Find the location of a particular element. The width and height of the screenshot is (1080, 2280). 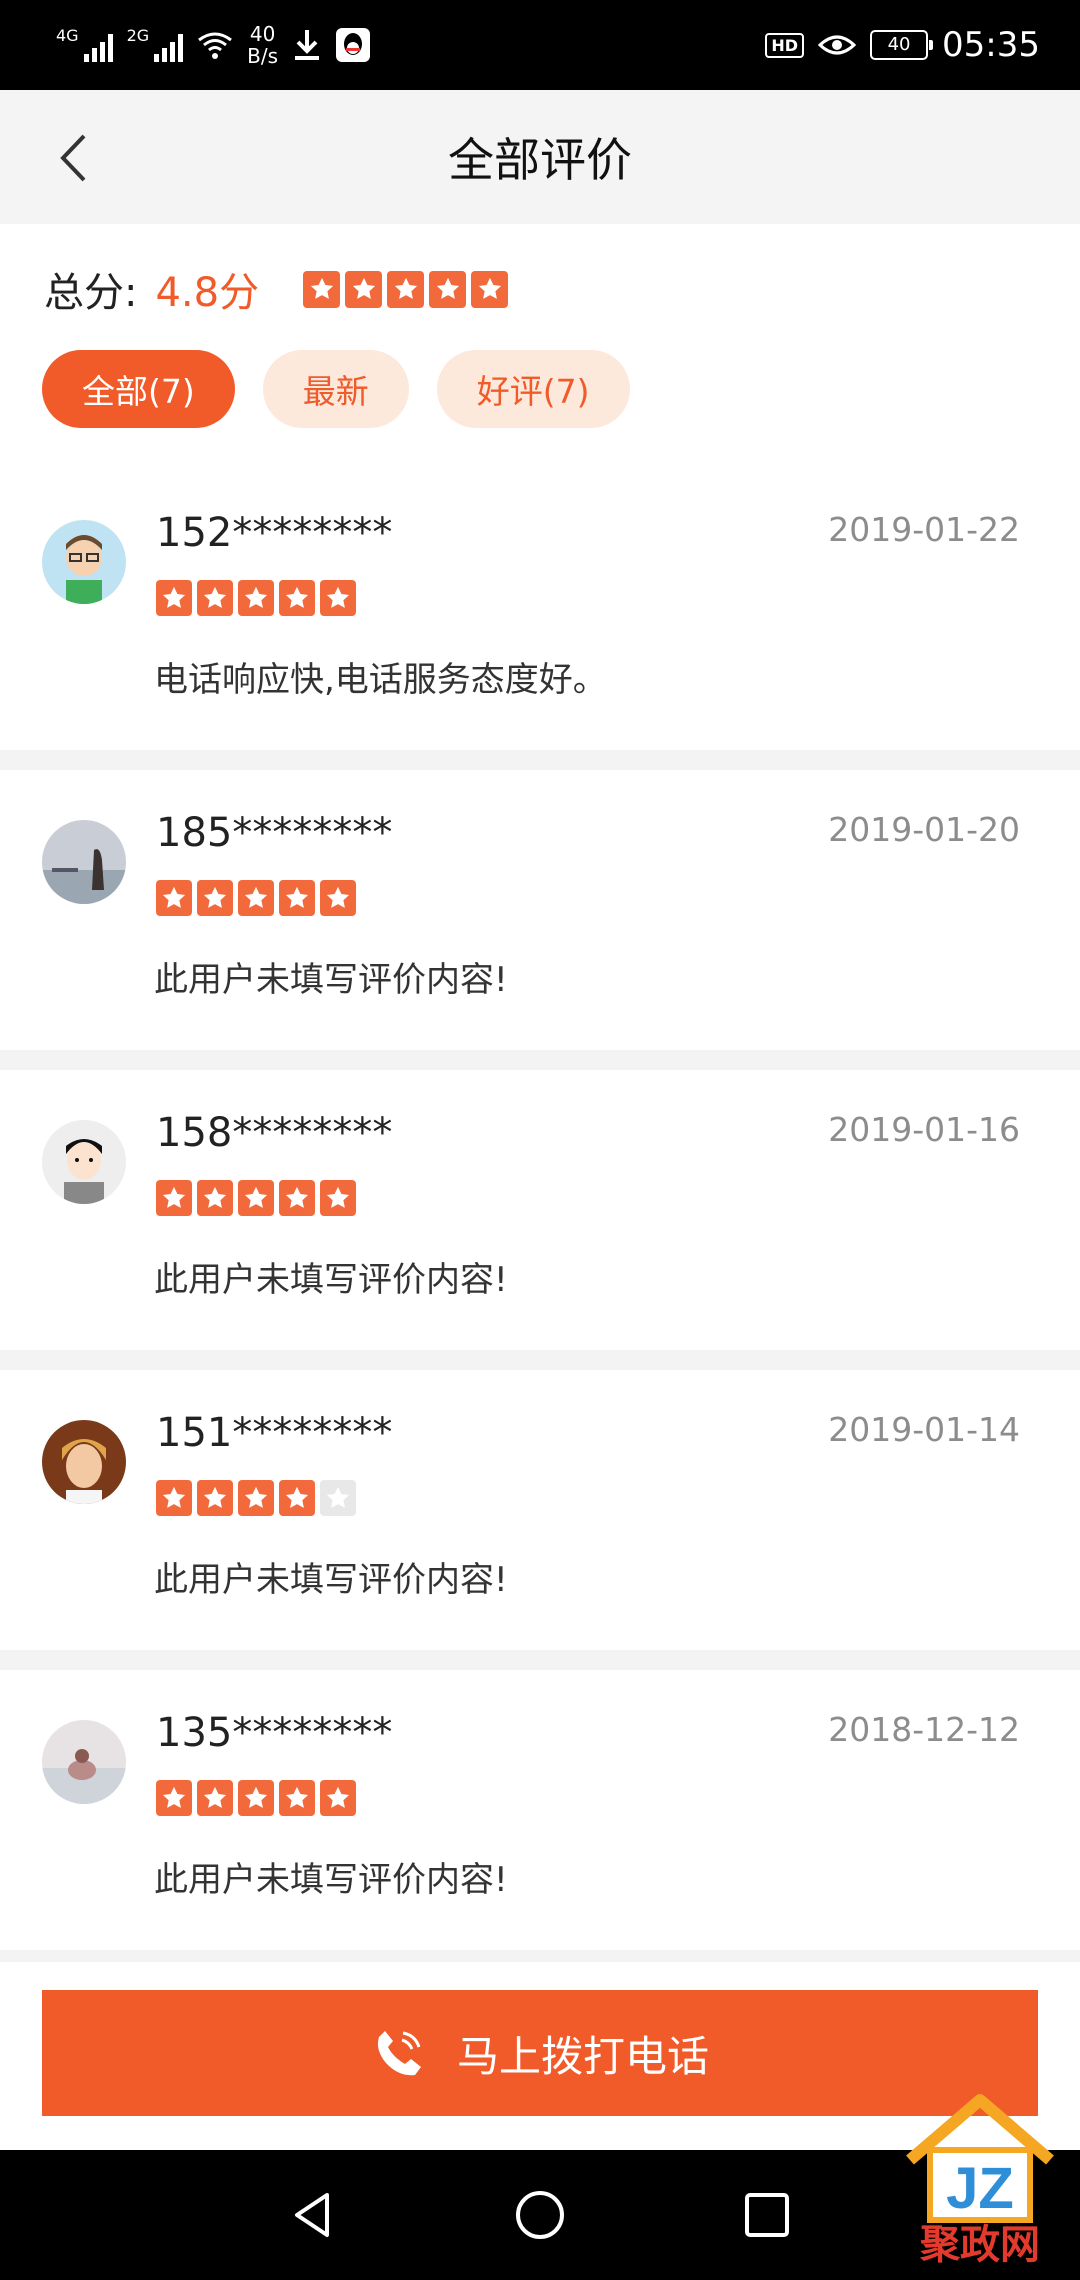

watermark-text: 聚政网 is located at coordinates (979, 2245).